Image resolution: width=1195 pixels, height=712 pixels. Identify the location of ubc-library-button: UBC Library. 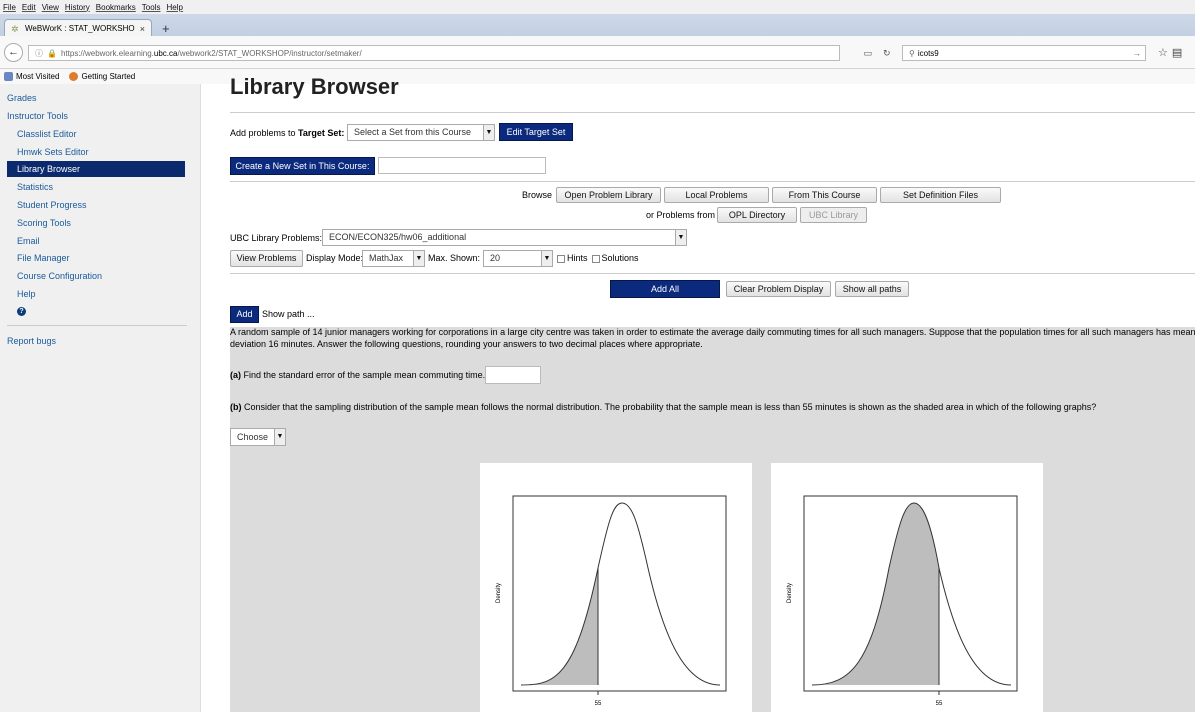
(833, 215).